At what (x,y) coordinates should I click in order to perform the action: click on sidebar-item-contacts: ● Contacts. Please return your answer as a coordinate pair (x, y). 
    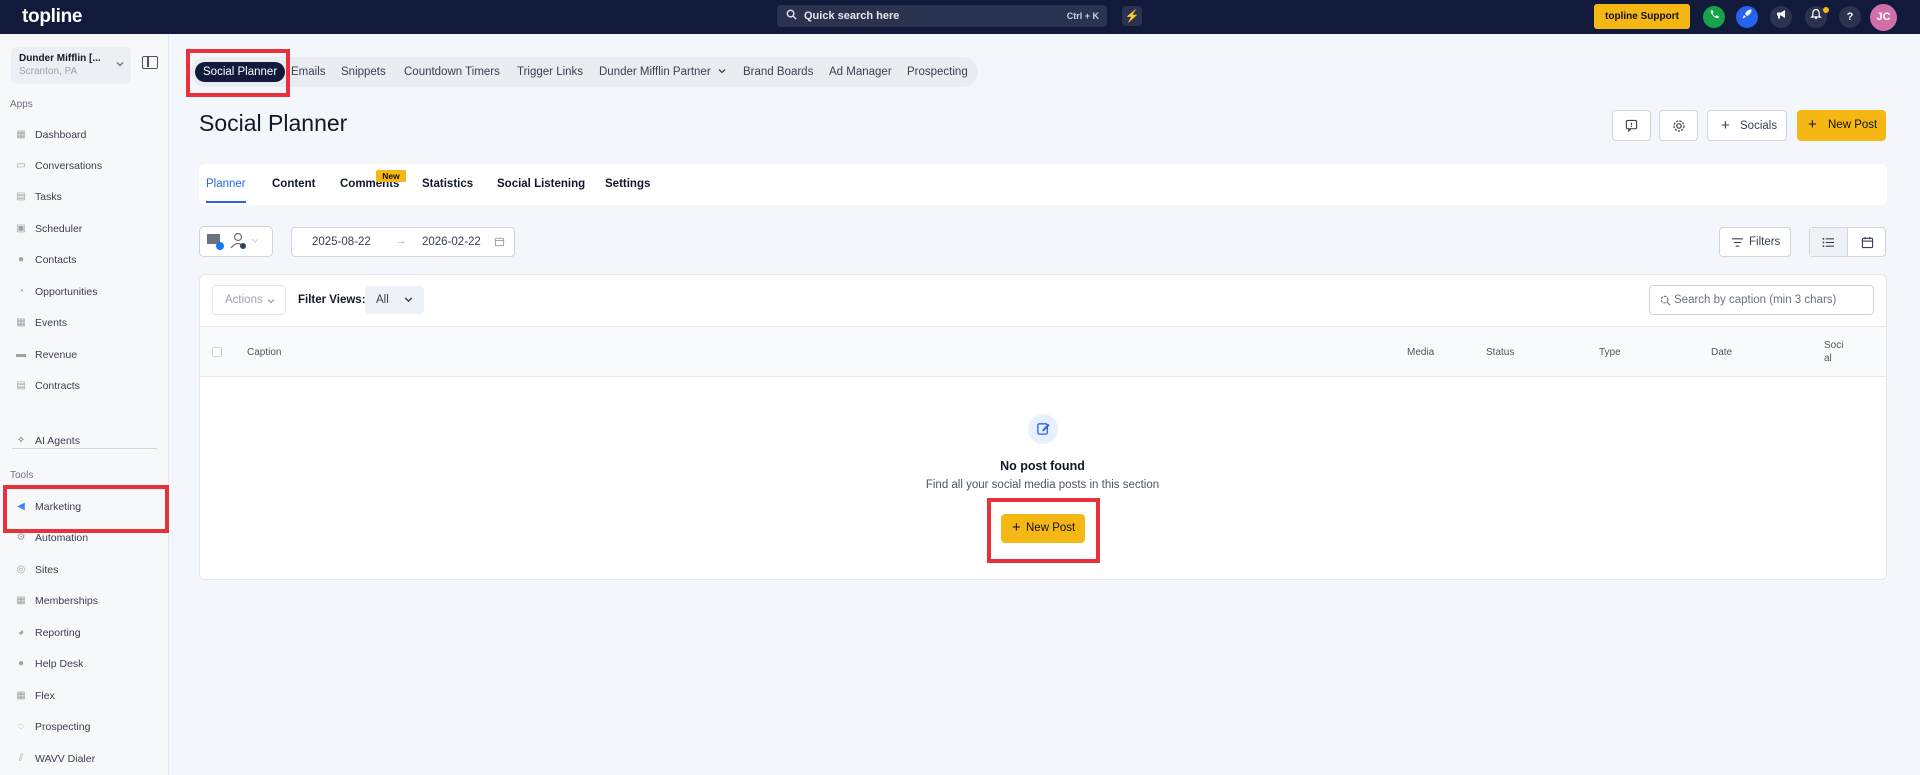
    Looking at the image, I should click on (87, 261).